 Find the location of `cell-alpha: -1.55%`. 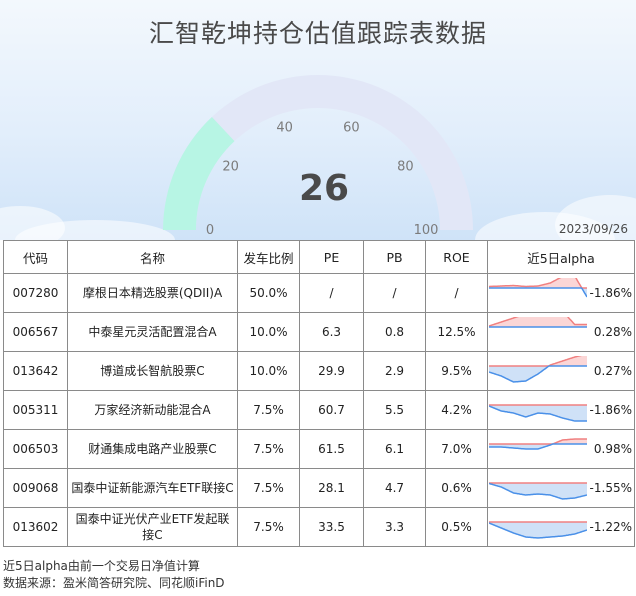

cell-alpha: -1.55% is located at coordinates (561, 488).